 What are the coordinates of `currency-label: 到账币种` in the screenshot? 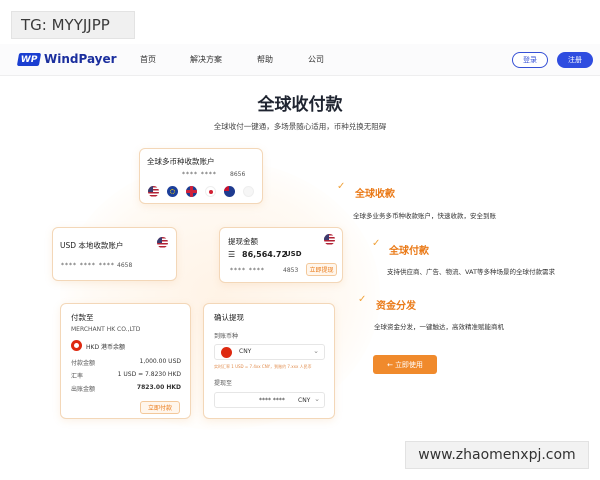 It's located at (226, 336).